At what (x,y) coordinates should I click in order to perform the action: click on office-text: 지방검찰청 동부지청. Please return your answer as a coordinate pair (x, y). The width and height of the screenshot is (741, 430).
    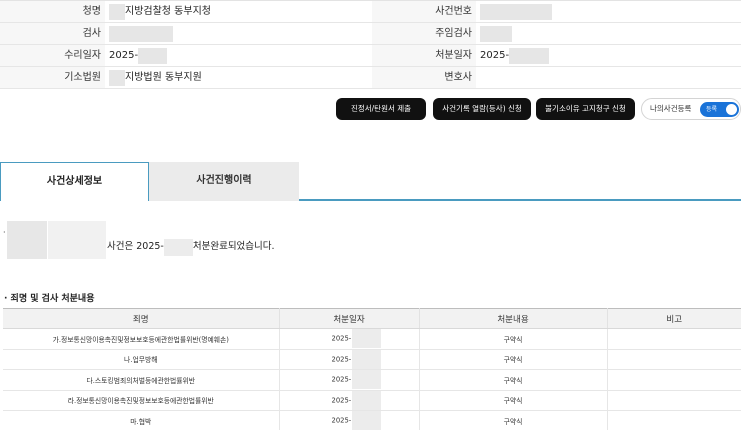
    Looking at the image, I should click on (168, 11).